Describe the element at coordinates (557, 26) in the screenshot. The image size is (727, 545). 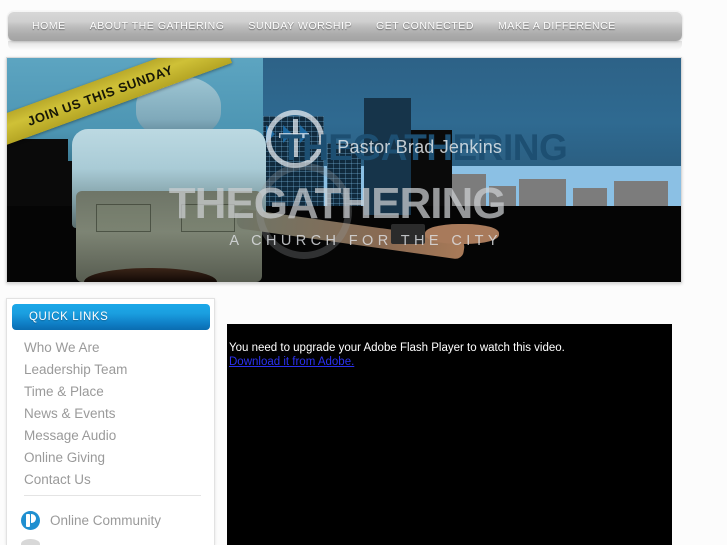
I see `nav-item-make-a-difference: MAKE A DIFFERENCE` at that location.